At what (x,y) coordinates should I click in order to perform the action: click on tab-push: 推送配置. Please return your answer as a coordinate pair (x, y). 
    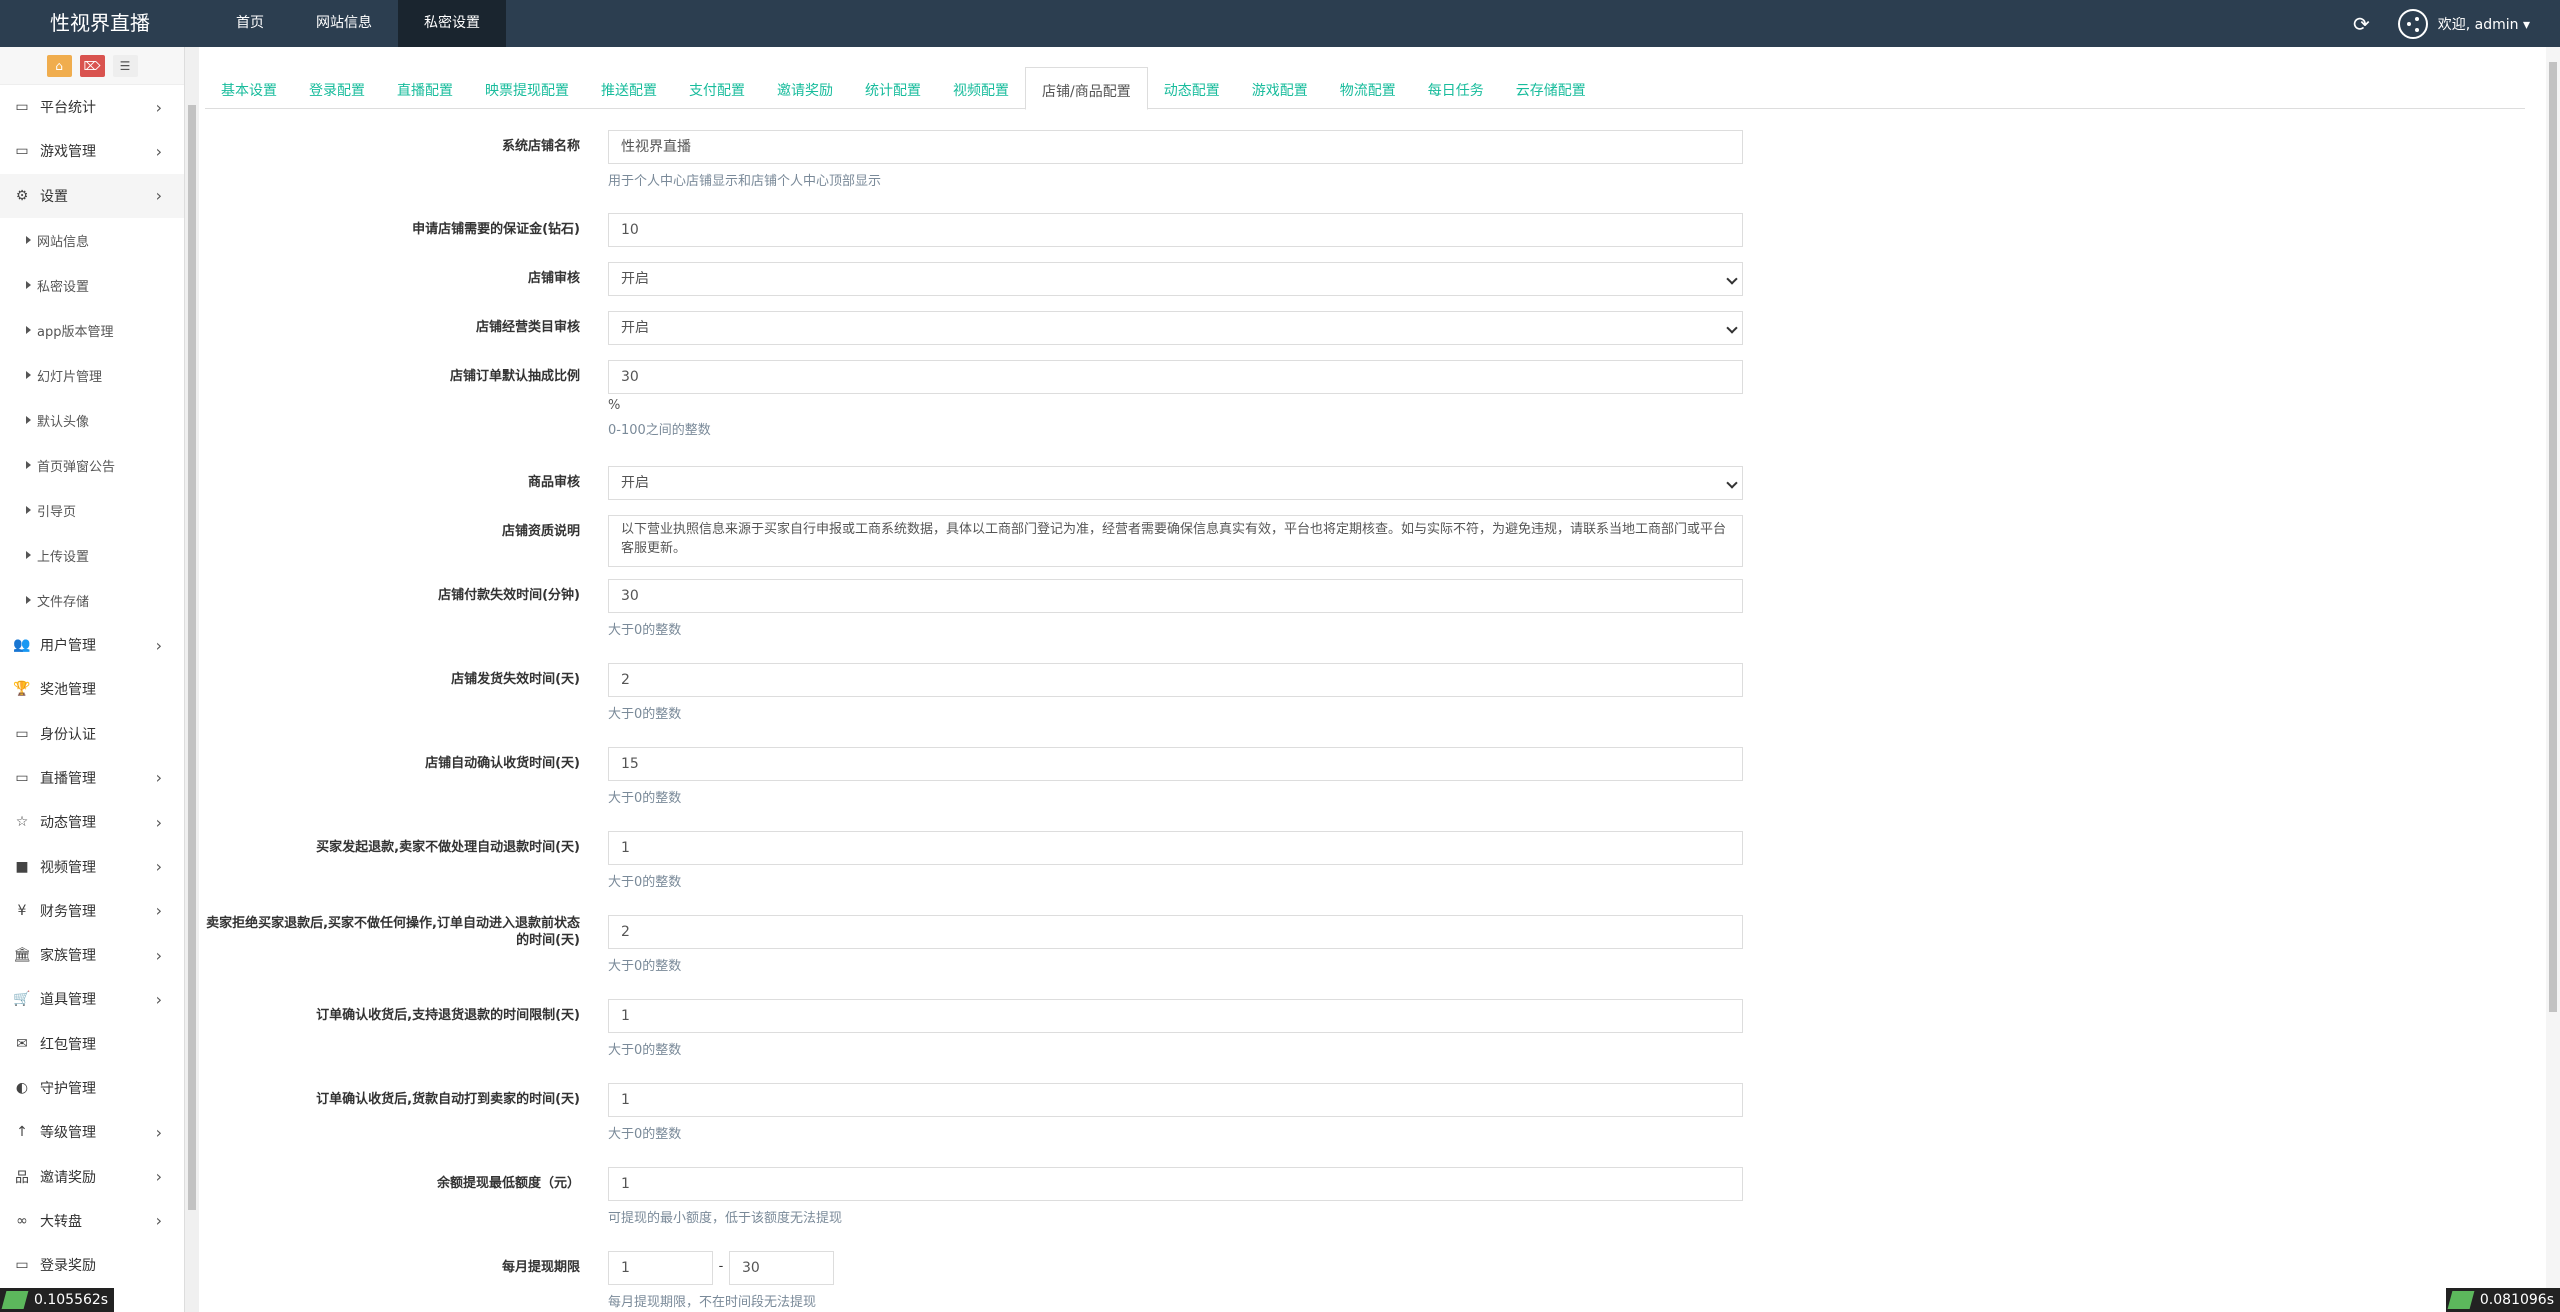
    Looking at the image, I should click on (629, 88).